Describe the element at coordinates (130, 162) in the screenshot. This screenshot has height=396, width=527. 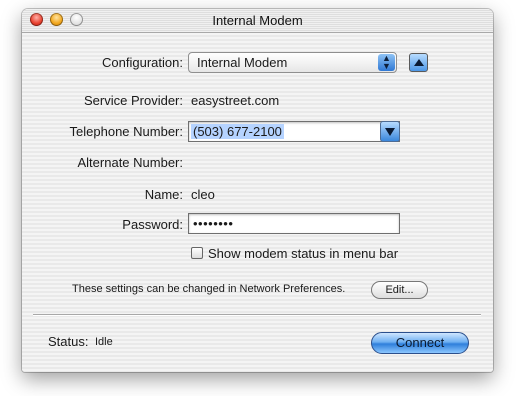
I see `alternate-number-label: Alternate Number:` at that location.